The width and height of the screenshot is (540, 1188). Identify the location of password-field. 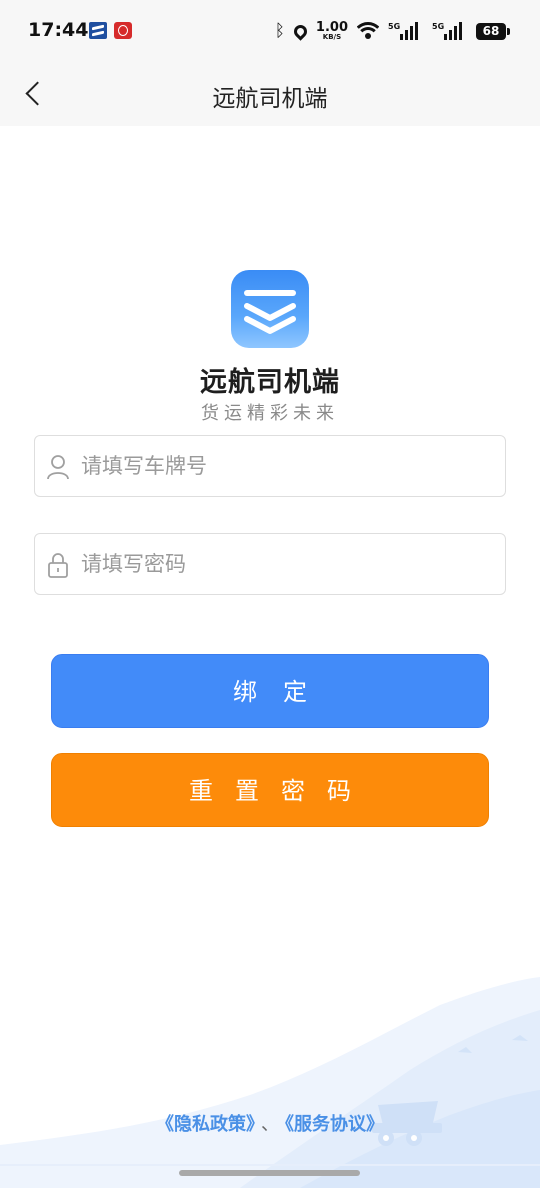
(270, 564).